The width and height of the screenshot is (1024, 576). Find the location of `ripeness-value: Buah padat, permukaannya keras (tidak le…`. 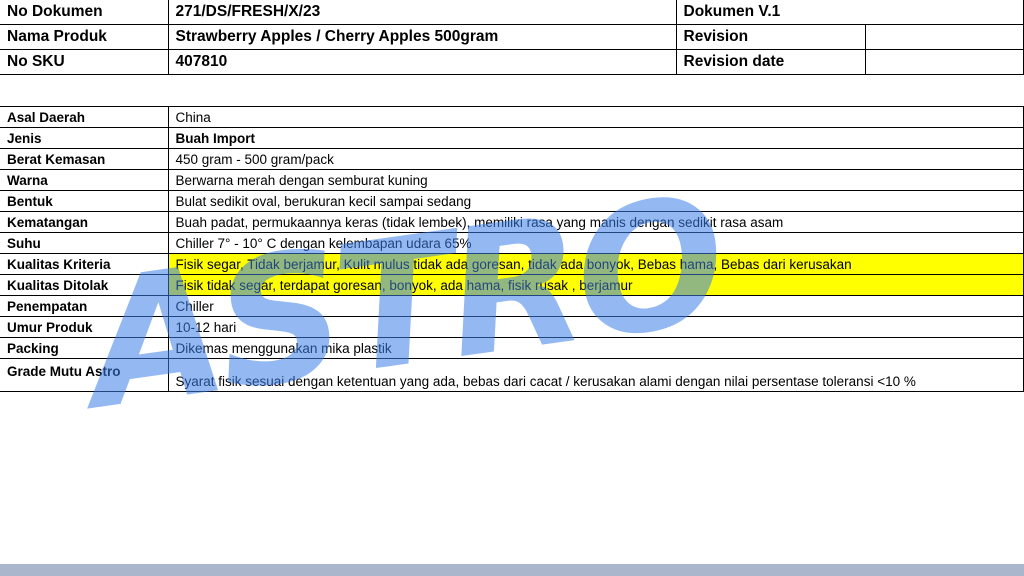

ripeness-value: Buah padat, permukaannya keras (tidak le… is located at coordinates (595, 222).